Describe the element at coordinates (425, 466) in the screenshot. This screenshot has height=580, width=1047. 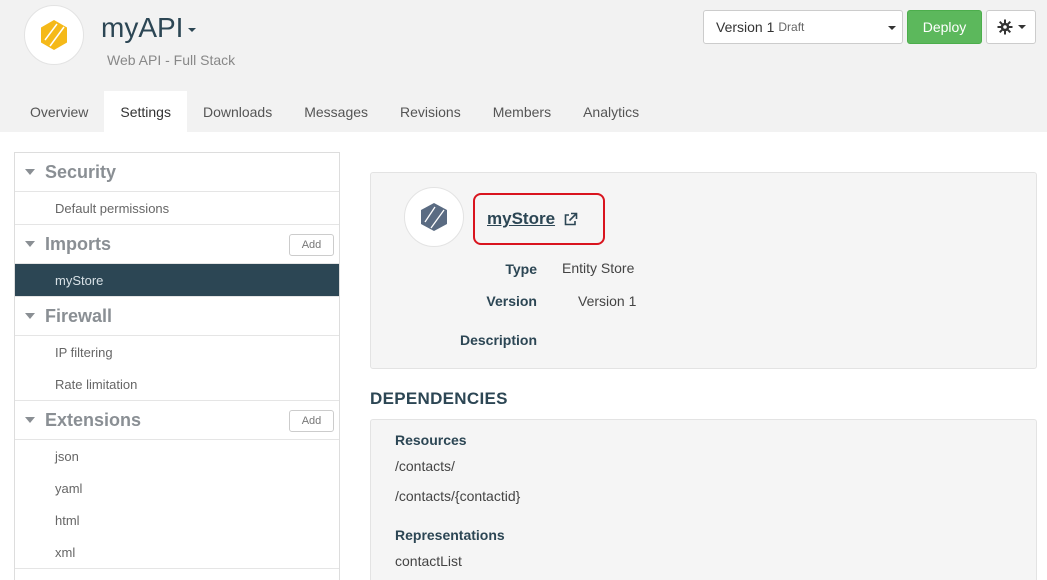
I see `resource-item: /contacts/` at that location.